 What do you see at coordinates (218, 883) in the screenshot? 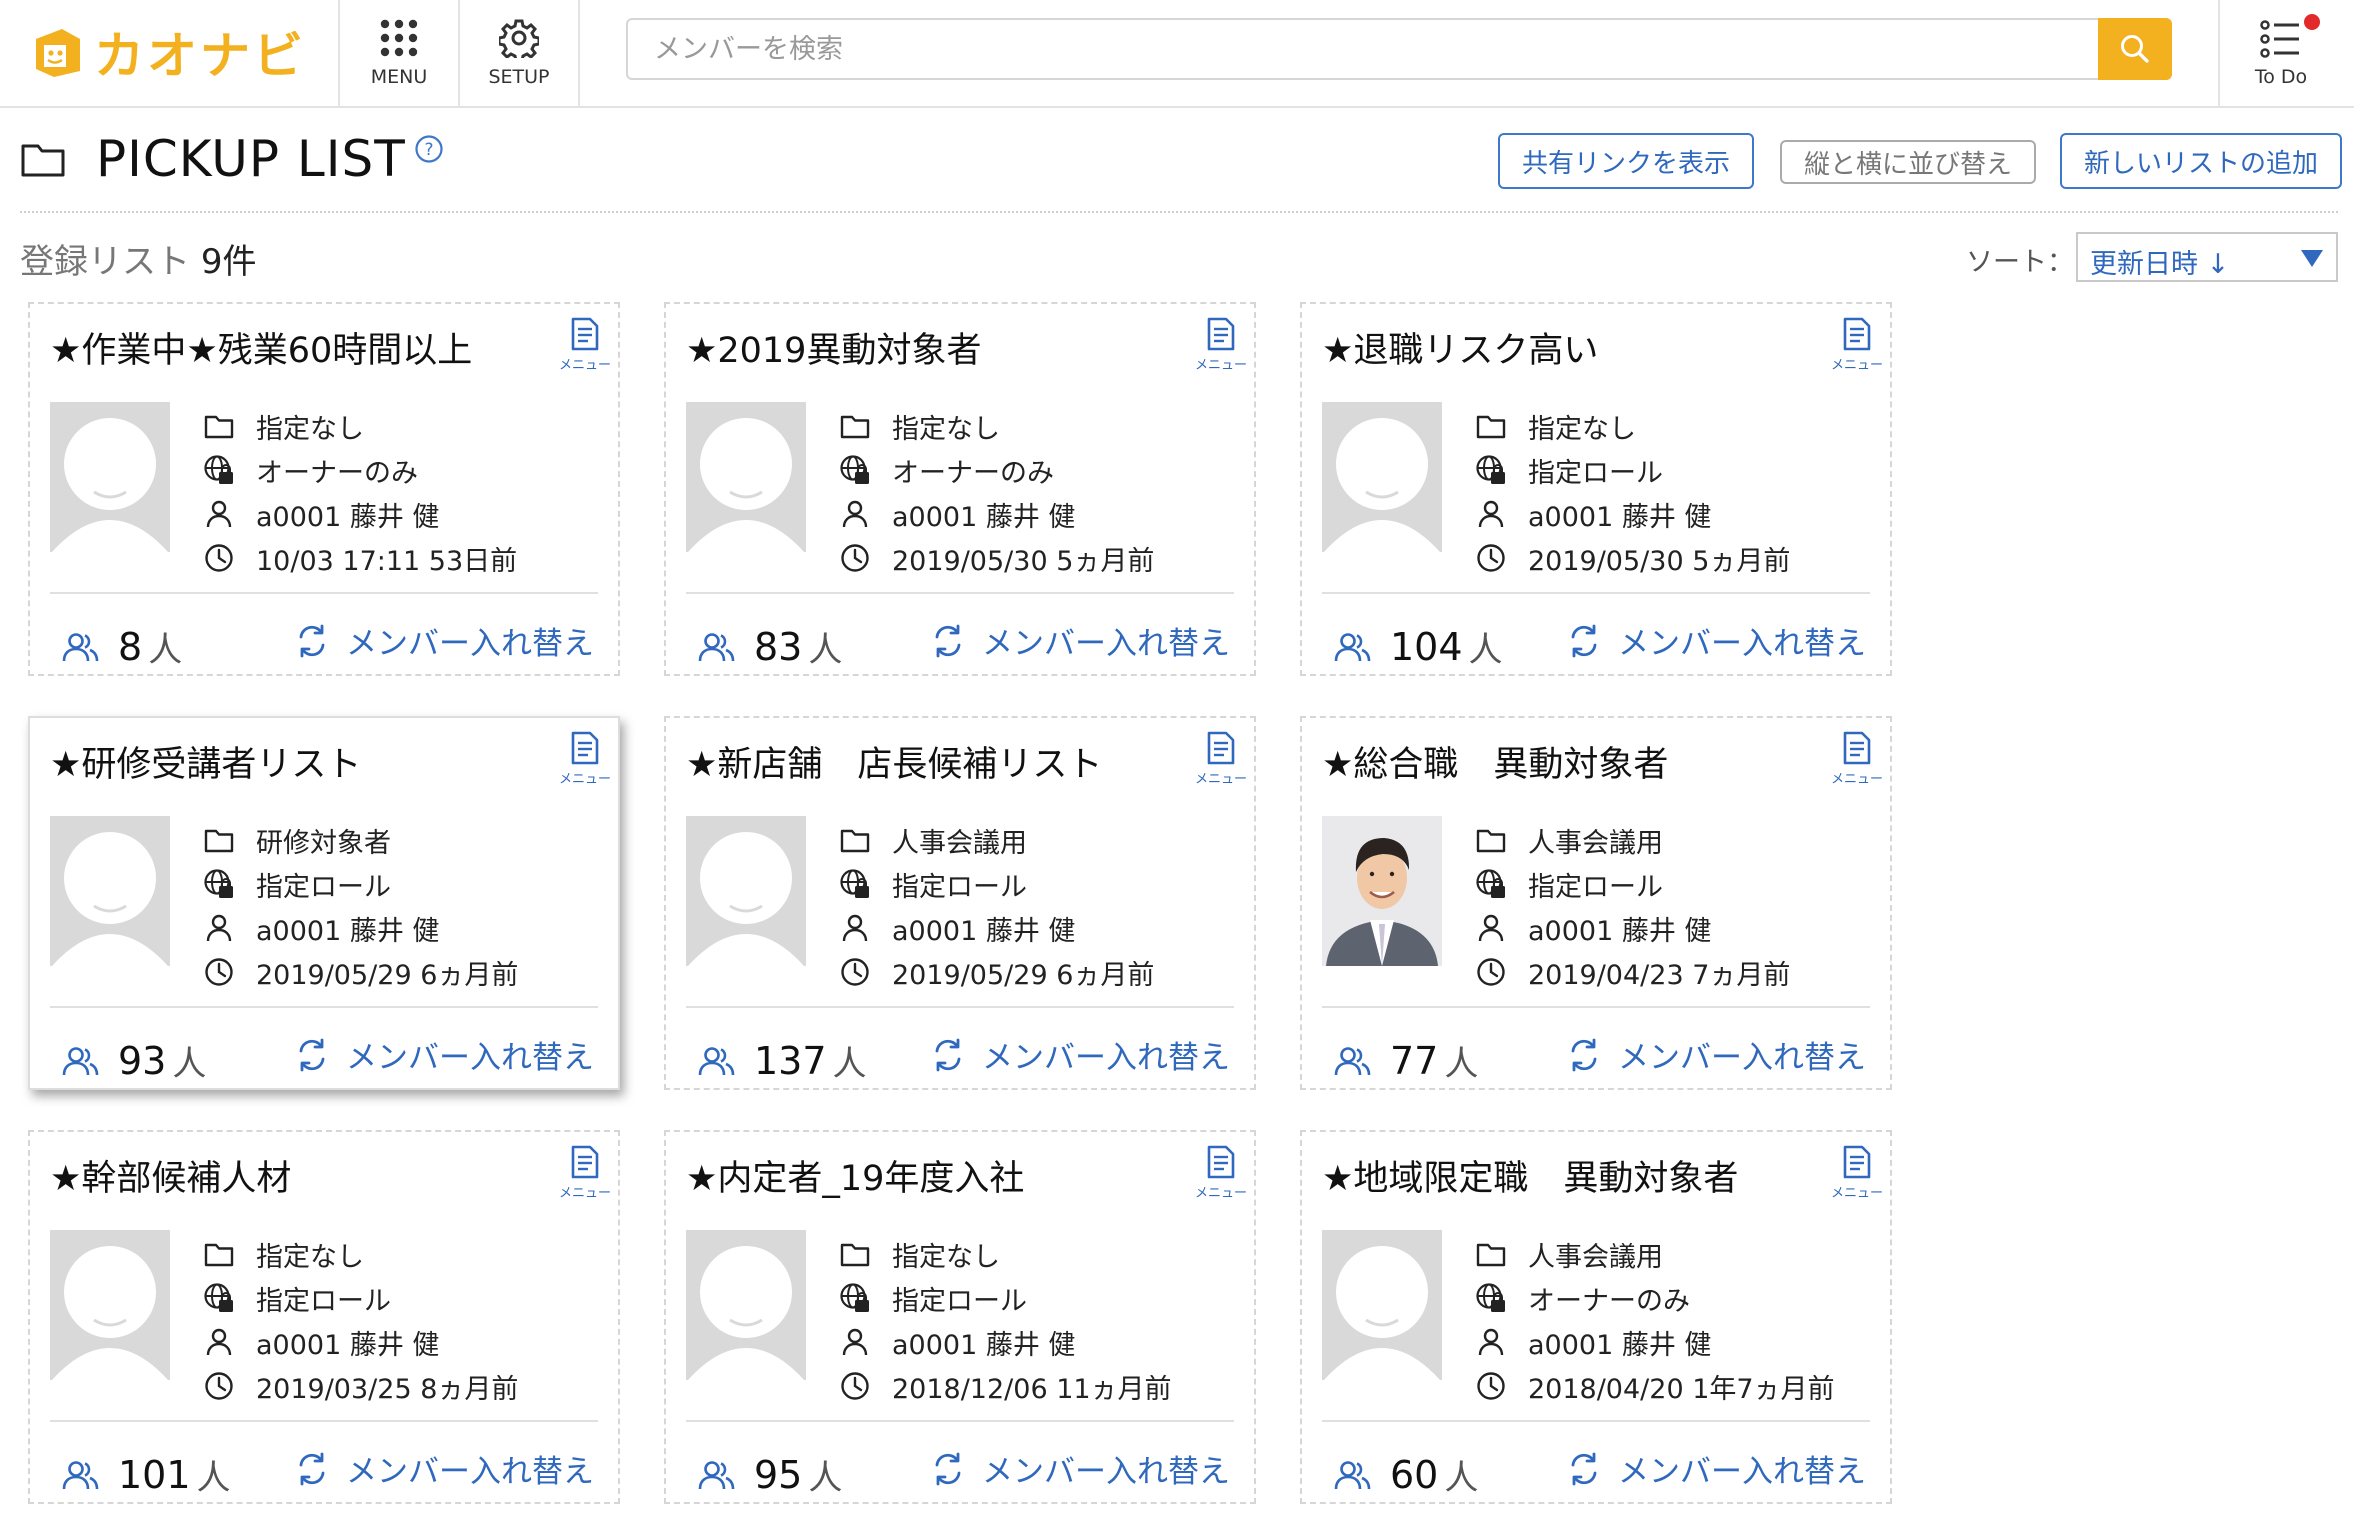
I see `globe-lock-icon` at bounding box center [218, 883].